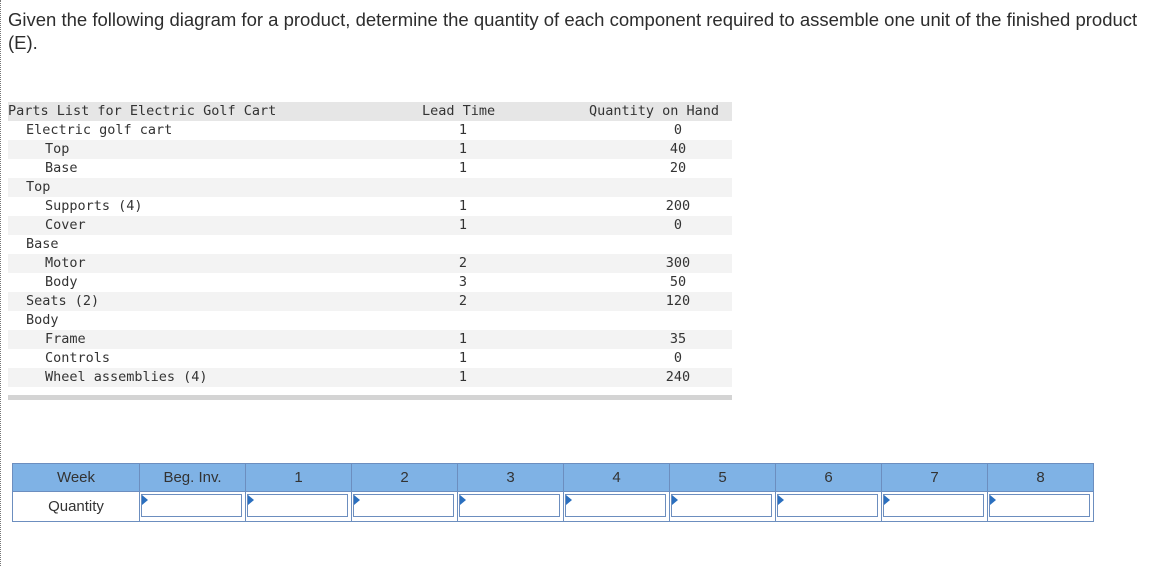  Describe the element at coordinates (65, 339) in the screenshot. I see `part-name: Frame` at that location.